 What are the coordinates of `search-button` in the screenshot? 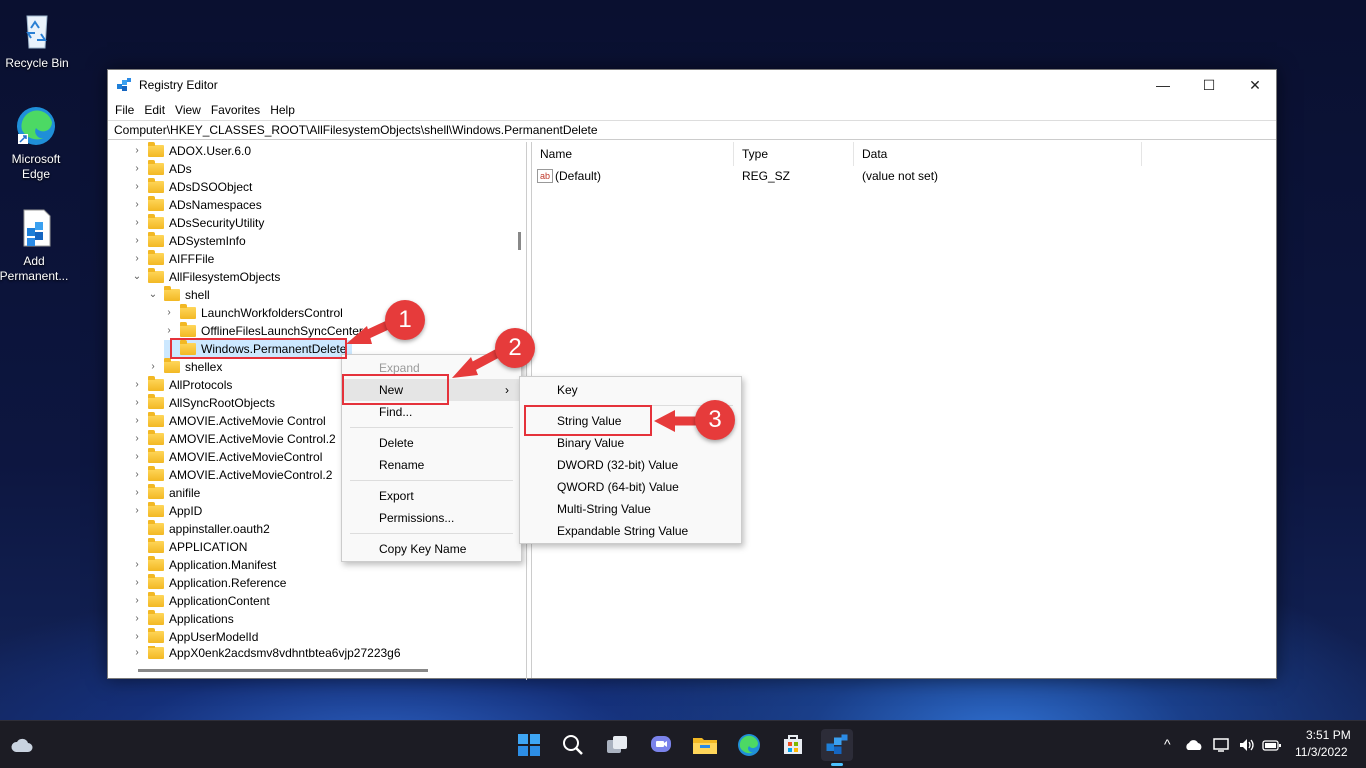 It's located at (573, 745).